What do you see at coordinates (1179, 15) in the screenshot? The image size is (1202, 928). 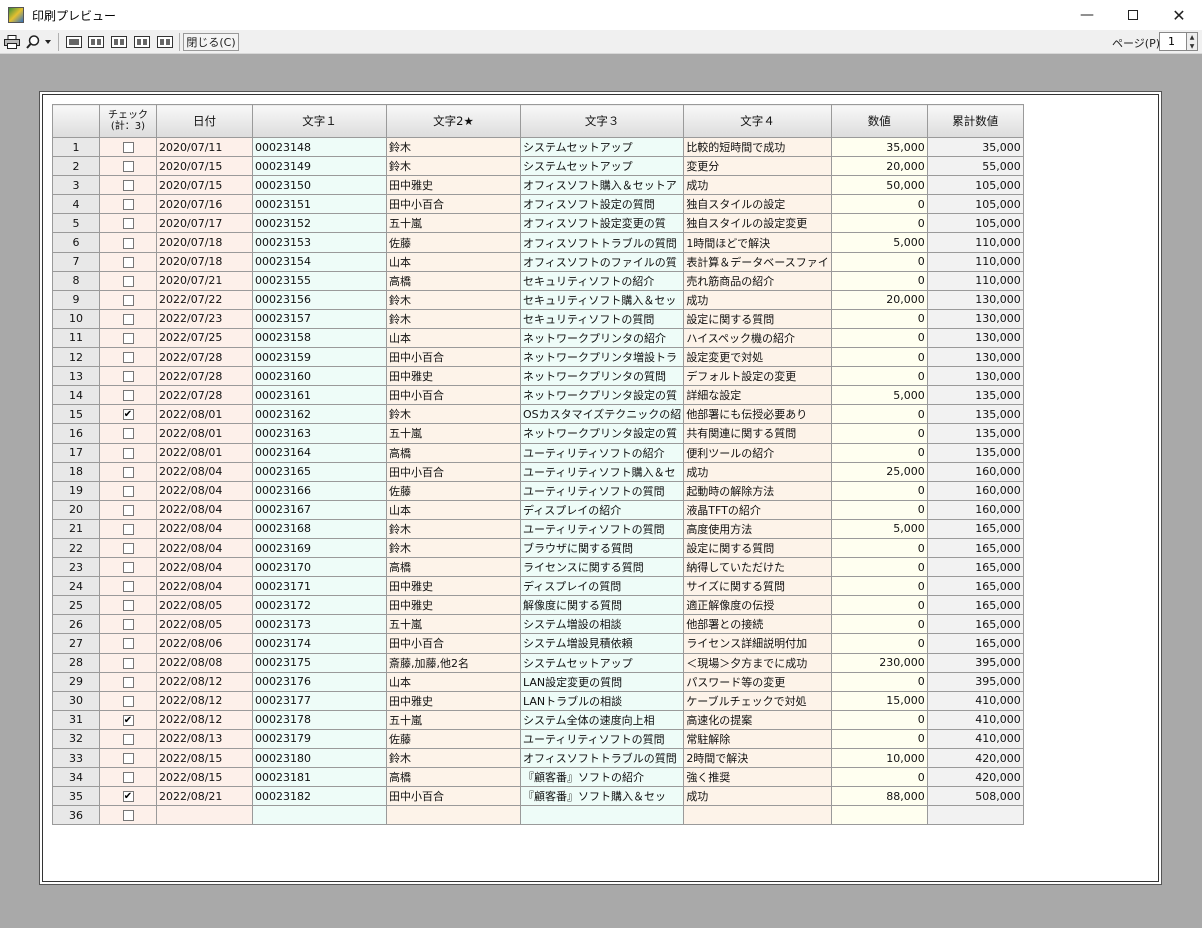 I see `close-window-button: ✕` at bounding box center [1179, 15].